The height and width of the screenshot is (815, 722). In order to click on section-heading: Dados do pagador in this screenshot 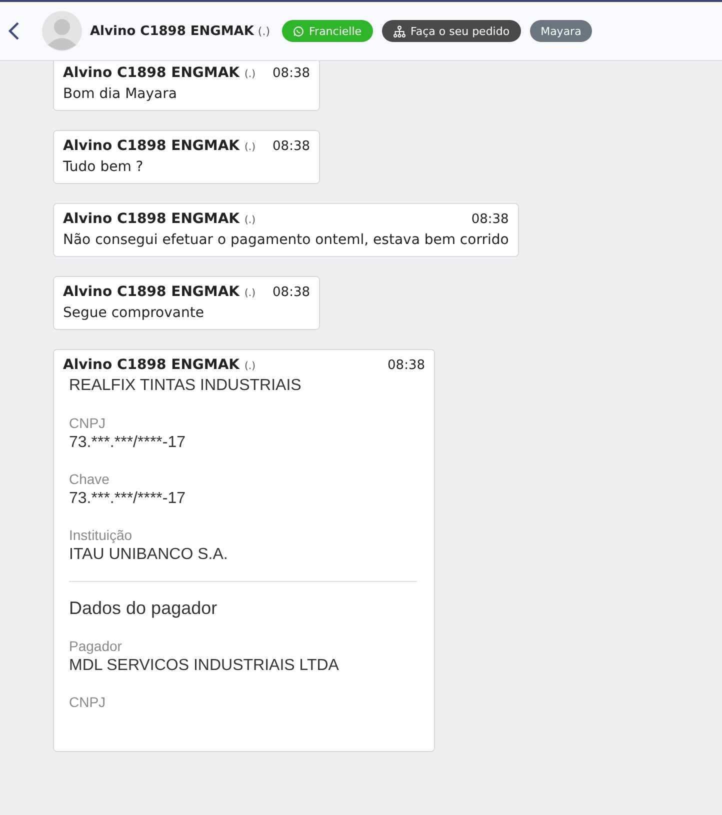, I will do `click(143, 608)`.